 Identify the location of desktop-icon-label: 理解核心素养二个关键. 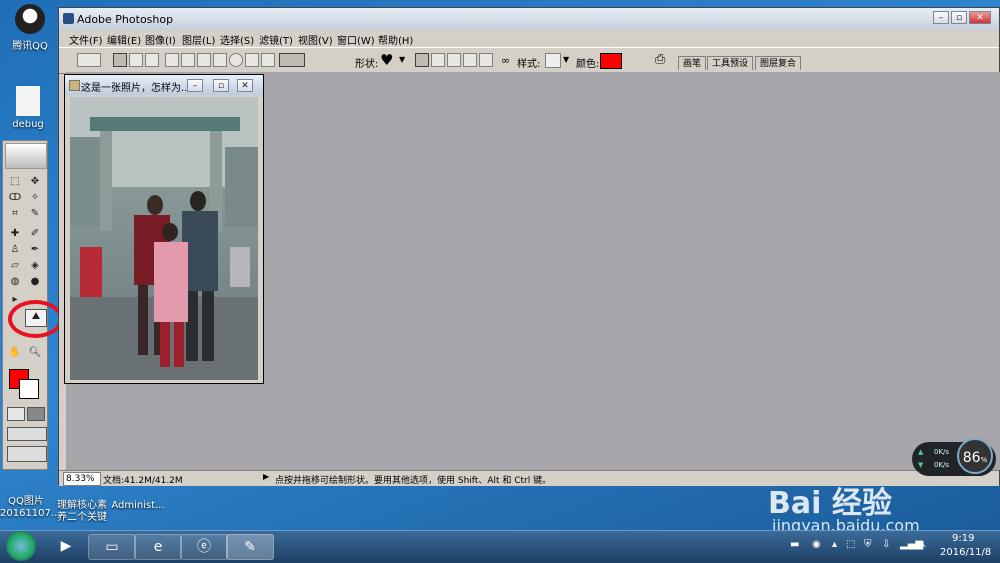
(82, 511).